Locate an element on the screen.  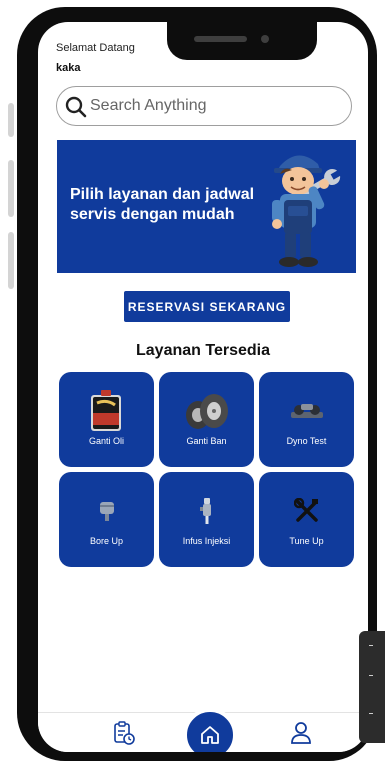
greeting-text: Selamat Datang is located at coordinates (95, 48).